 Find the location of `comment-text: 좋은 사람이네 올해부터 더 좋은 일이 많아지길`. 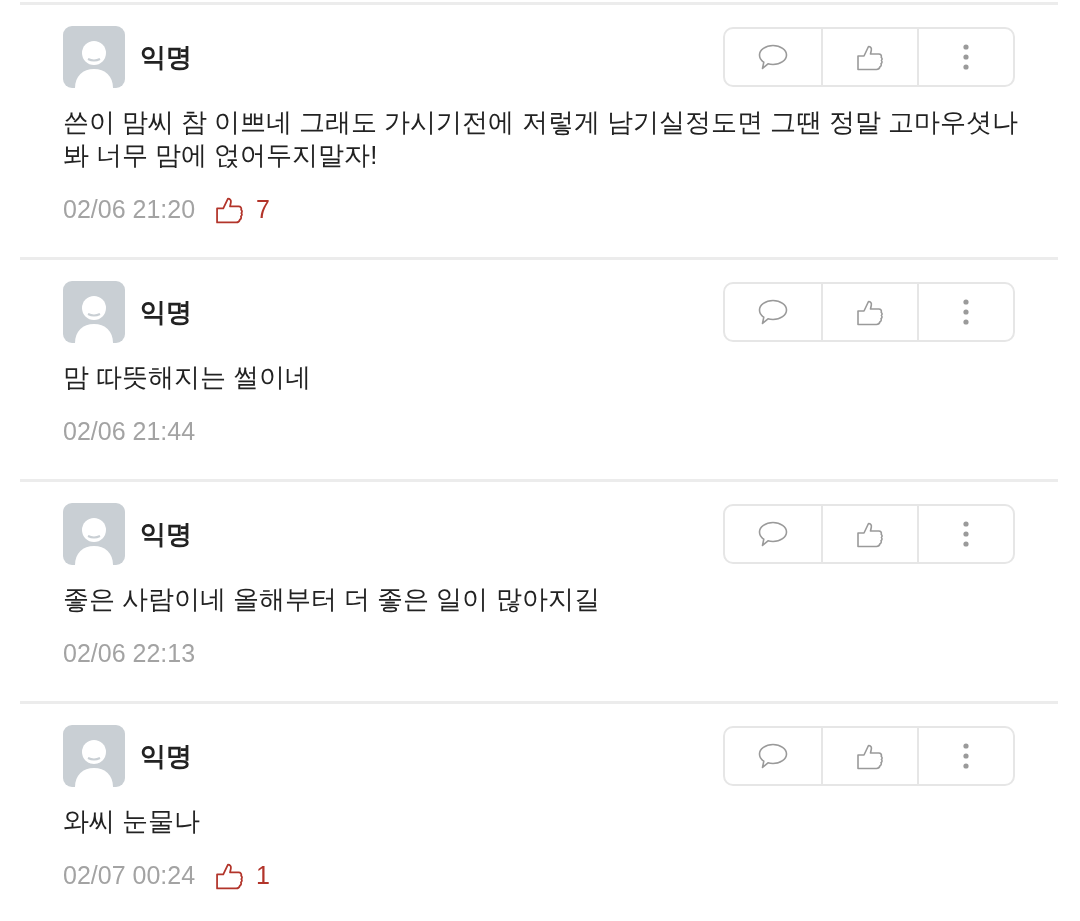

comment-text: 좋은 사람이네 올해부터 더 좋은 일이 많아지길 is located at coordinates (332, 599).